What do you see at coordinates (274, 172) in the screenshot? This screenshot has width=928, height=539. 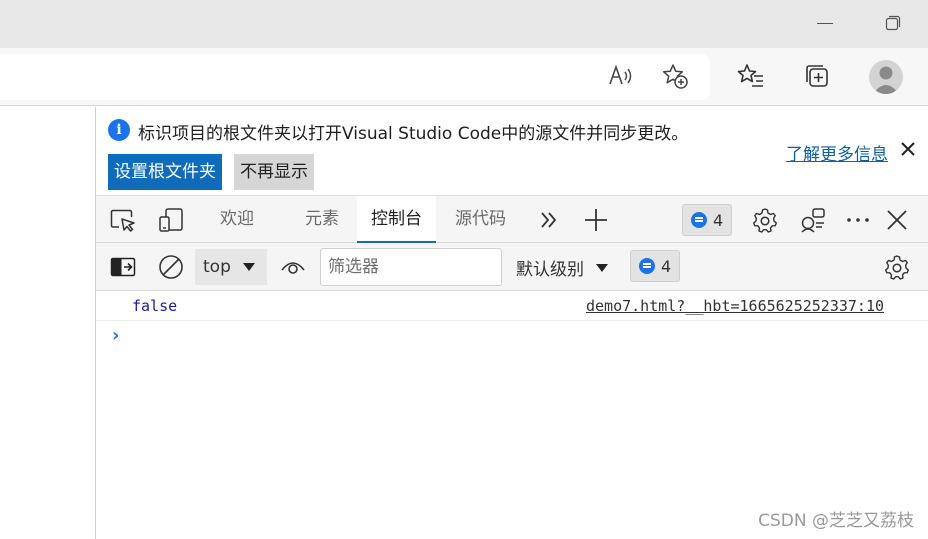 I see `dont-show-again-button: 不再显示` at bounding box center [274, 172].